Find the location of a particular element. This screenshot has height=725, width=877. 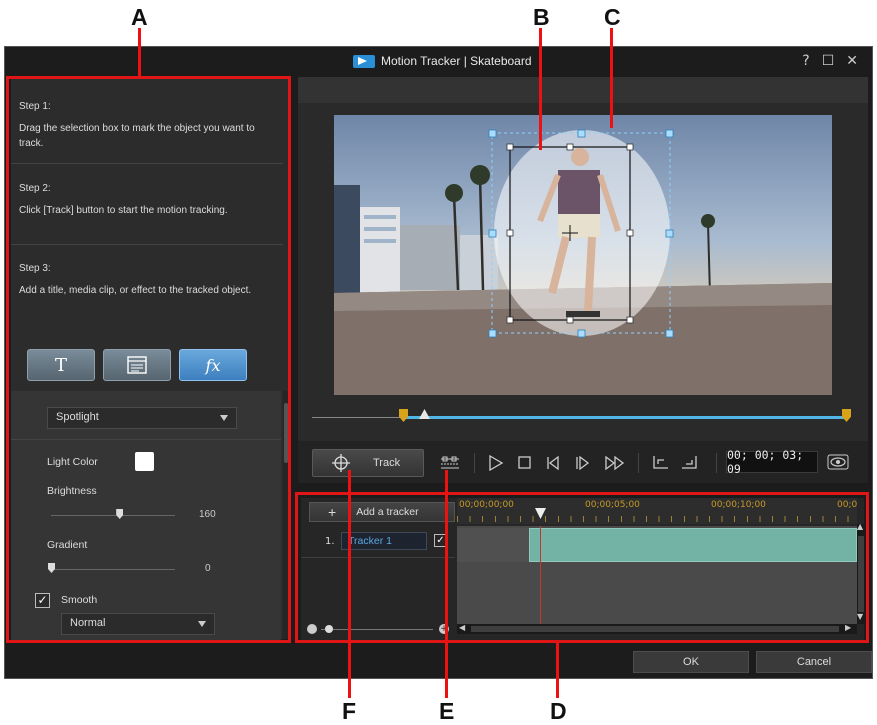

callout-box-d is located at coordinates (582, 567).